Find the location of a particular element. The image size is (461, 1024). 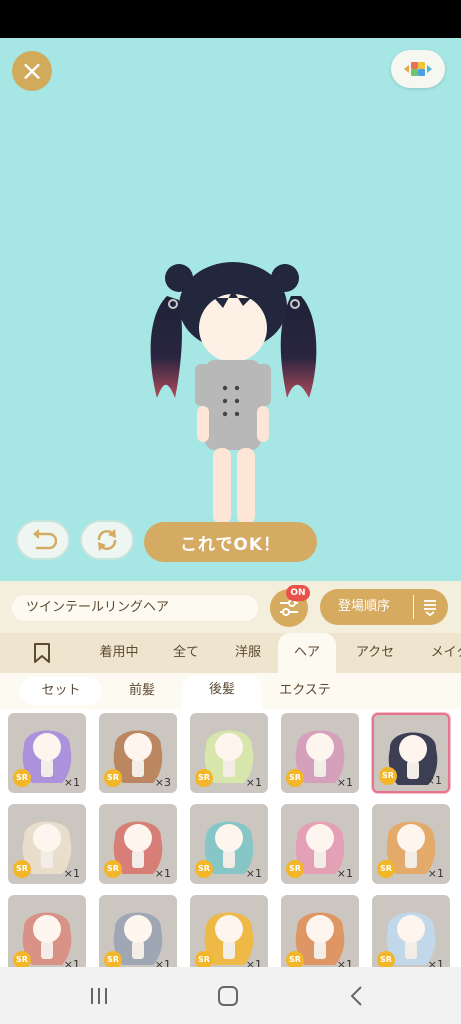

undo-button is located at coordinates (43, 540).